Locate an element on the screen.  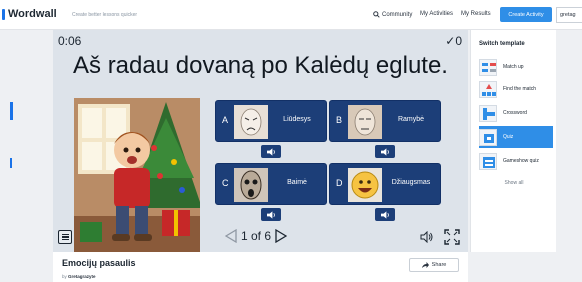
question-image is located at coordinates (137, 175).